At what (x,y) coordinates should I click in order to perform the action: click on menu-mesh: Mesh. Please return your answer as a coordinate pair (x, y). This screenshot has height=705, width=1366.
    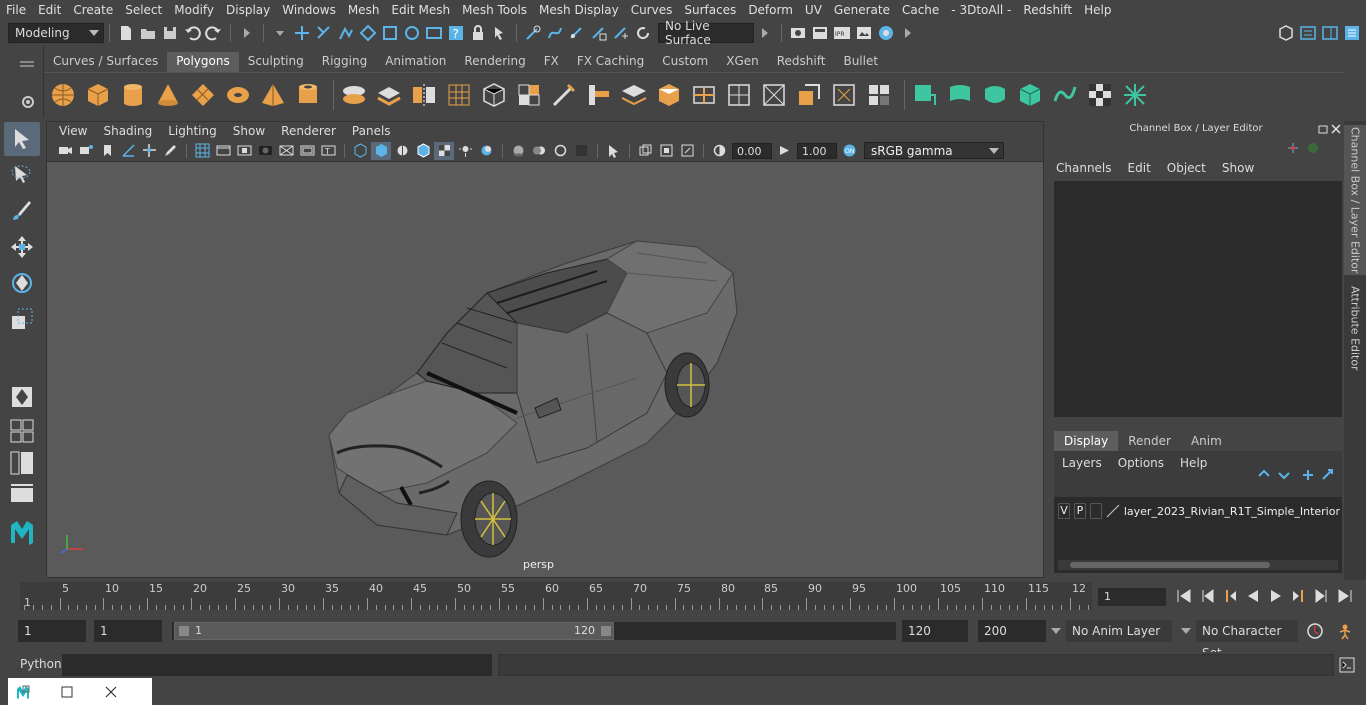
    Looking at the image, I should click on (364, 10).